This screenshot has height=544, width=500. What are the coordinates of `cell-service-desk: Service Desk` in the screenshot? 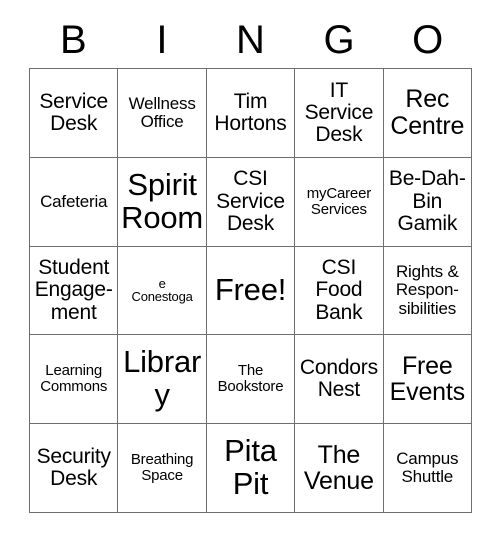 It's located at (74, 113).